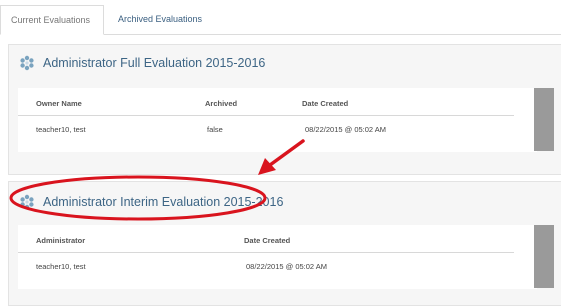 This screenshot has width=561, height=308. I want to click on cell-administrator: teacher10, test, so click(61, 266).